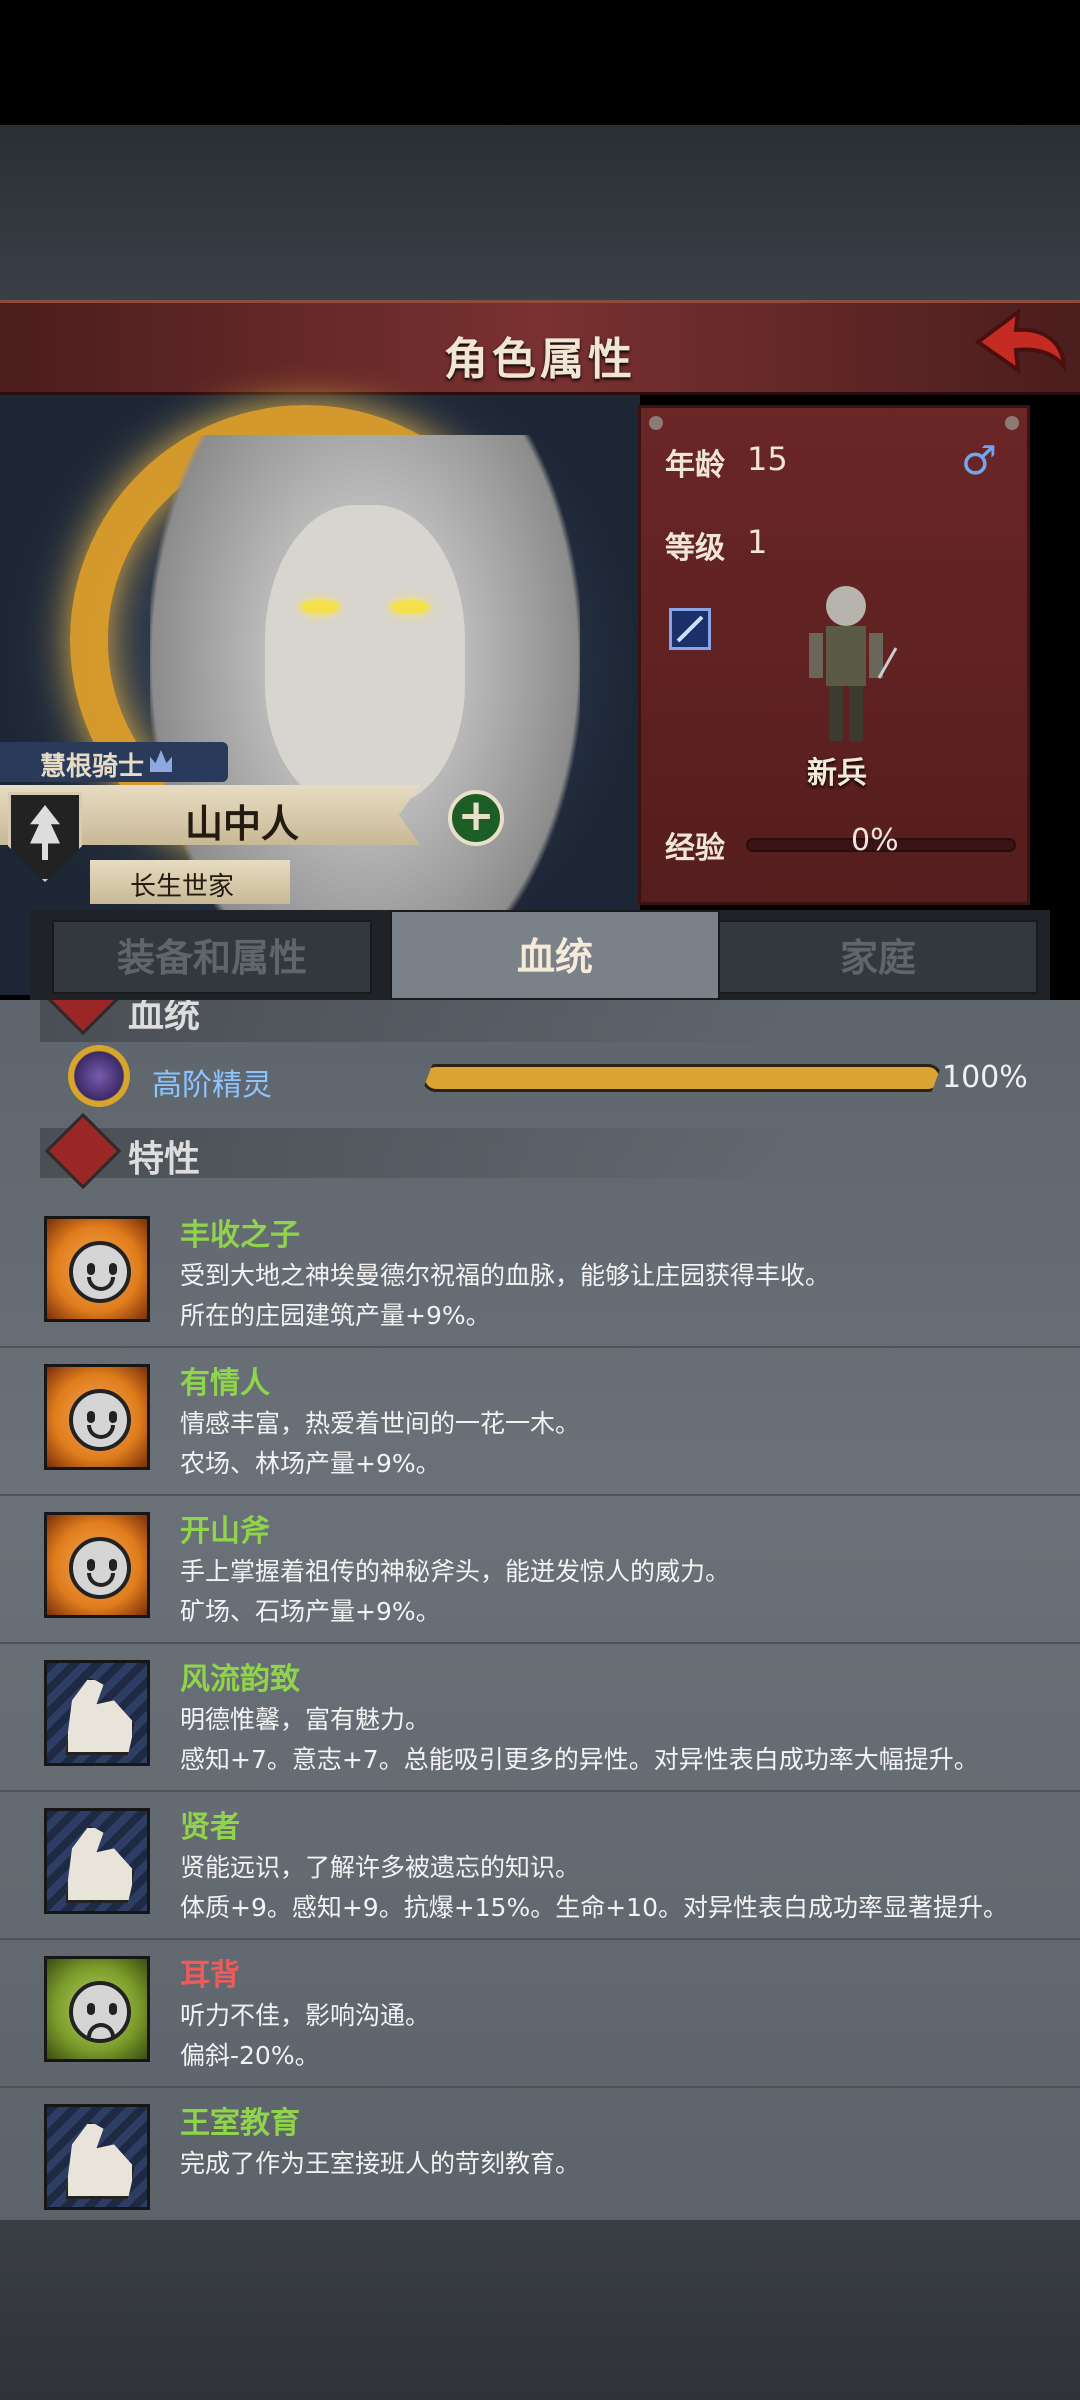 Image resolution: width=1080 pixels, height=2400 pixels. Describe the element at coordinates (620, 2164) in the screenshot. I see `trait-description: 完成了作为王室接班人的苛刻教育。` at that location.